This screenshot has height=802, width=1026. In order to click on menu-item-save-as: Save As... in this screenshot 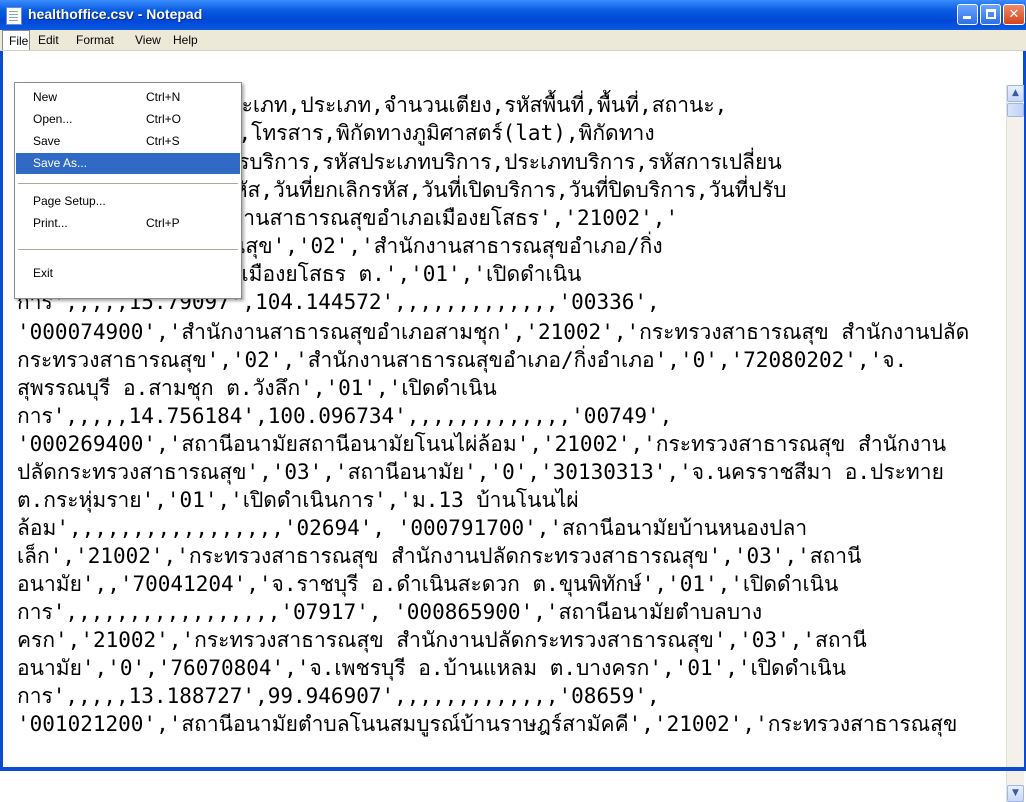, I will do `click(128, 163)`.